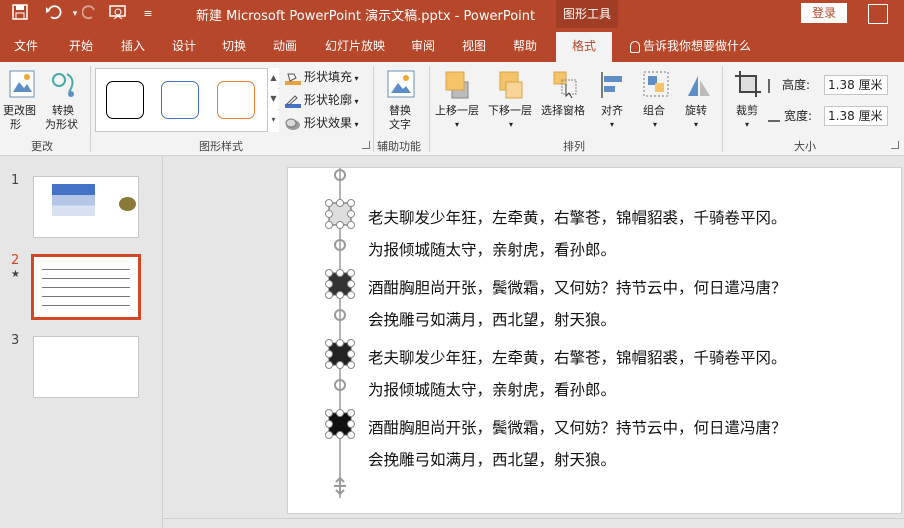  Describe the element at coordinates (20, 14) in the screenshot. I see `save-icon` at that location.